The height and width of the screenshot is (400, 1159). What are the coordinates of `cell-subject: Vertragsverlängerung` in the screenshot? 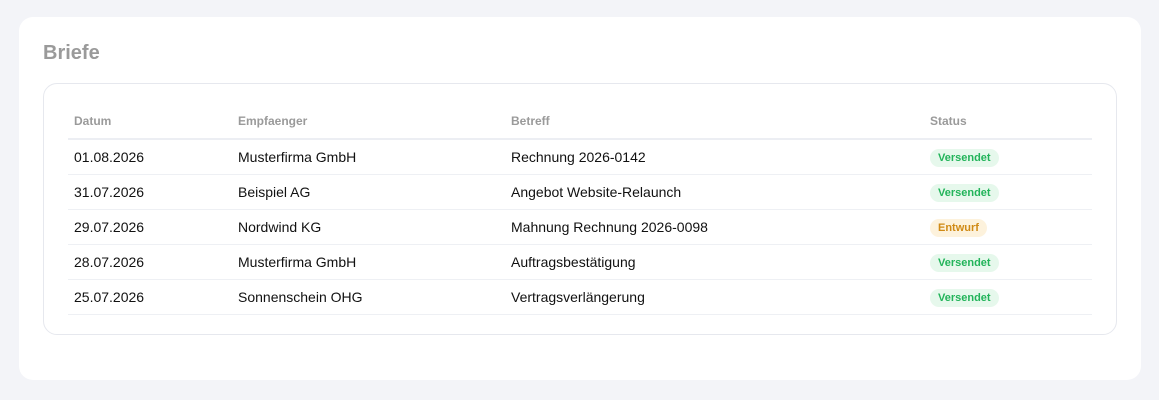 It's located at (714, 297).